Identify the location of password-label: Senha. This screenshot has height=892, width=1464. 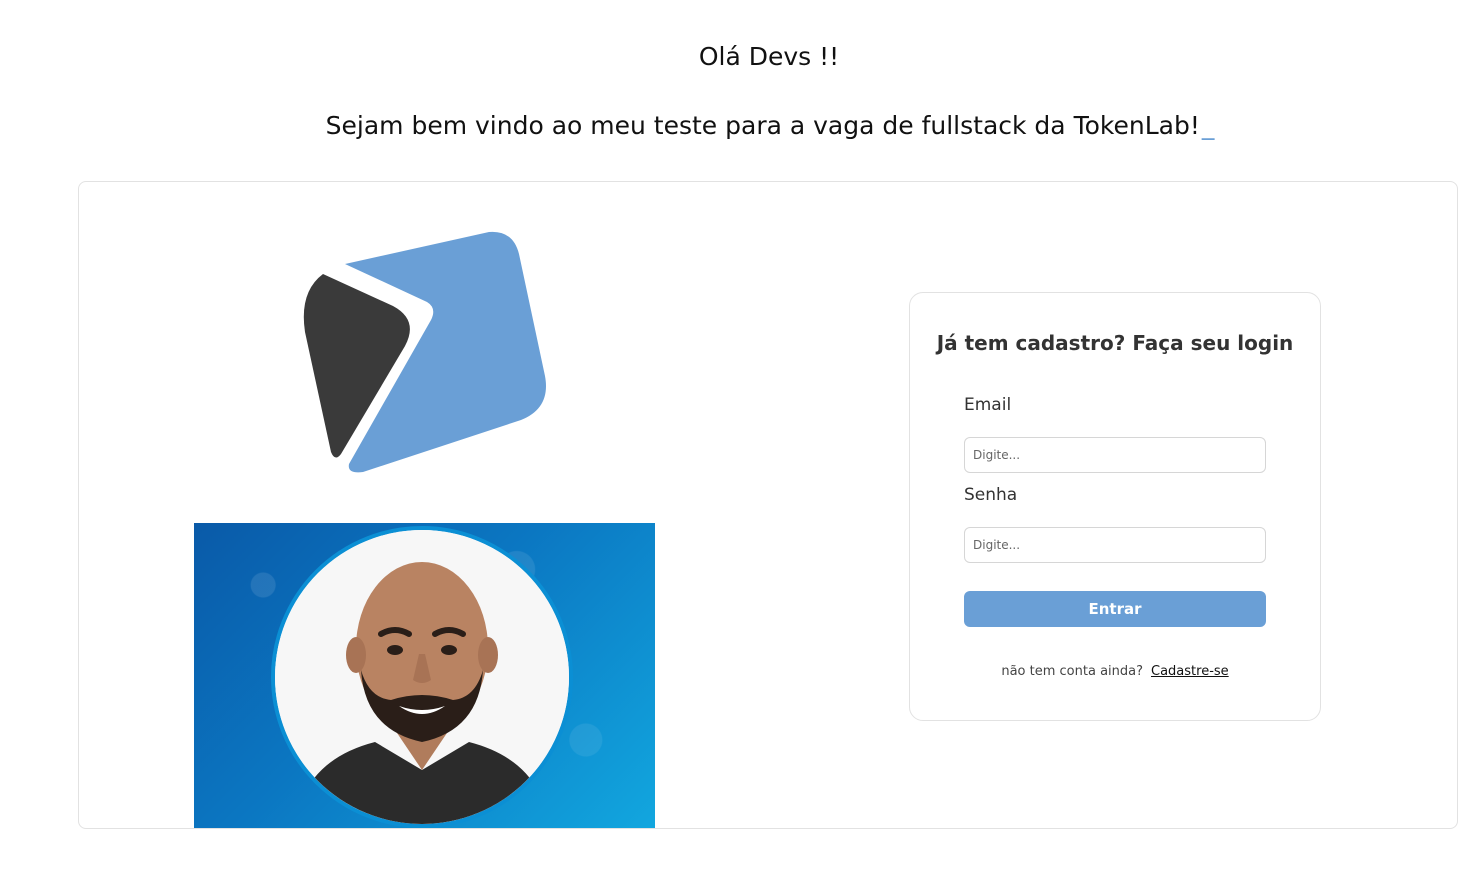
(991, 495).